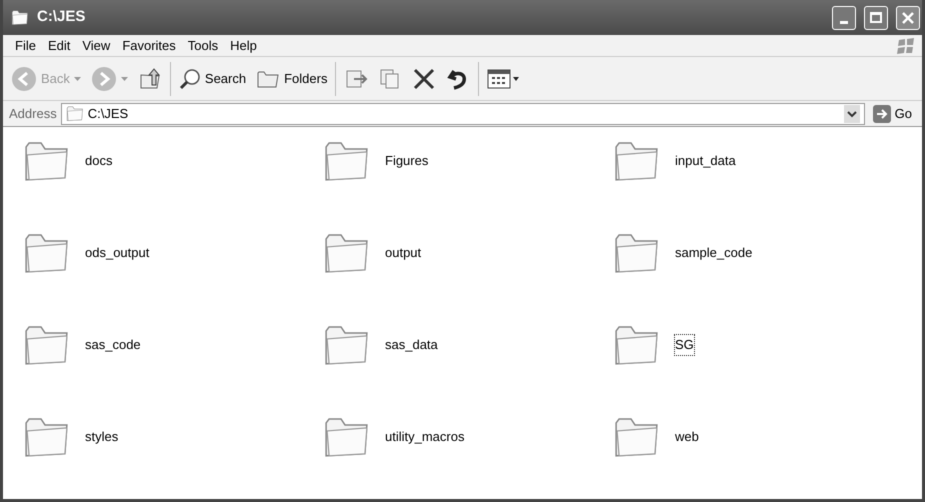  What do you see at coordinates (713, 253) in the screenshot?
I see `folder-name: sample_code` at bounding box center [713, 253].